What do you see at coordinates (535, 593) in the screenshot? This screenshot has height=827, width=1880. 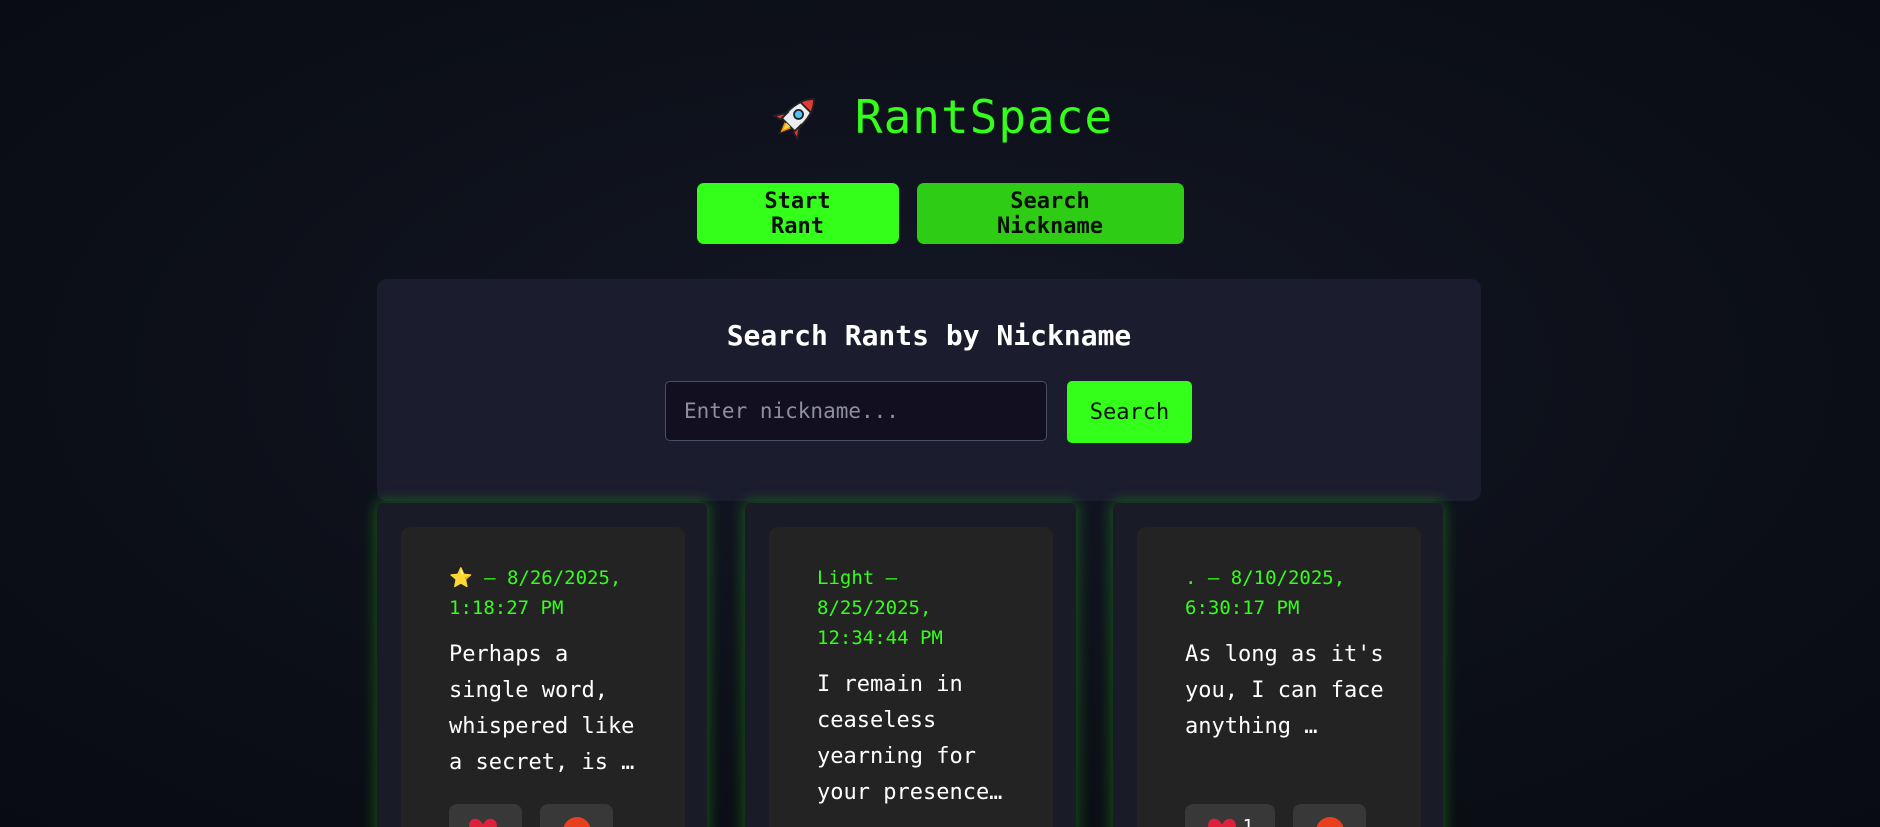 I see `rant-meta: ⭐ – 8/26/2025, 1:18:27 PM` at bounding box center [535, 593].